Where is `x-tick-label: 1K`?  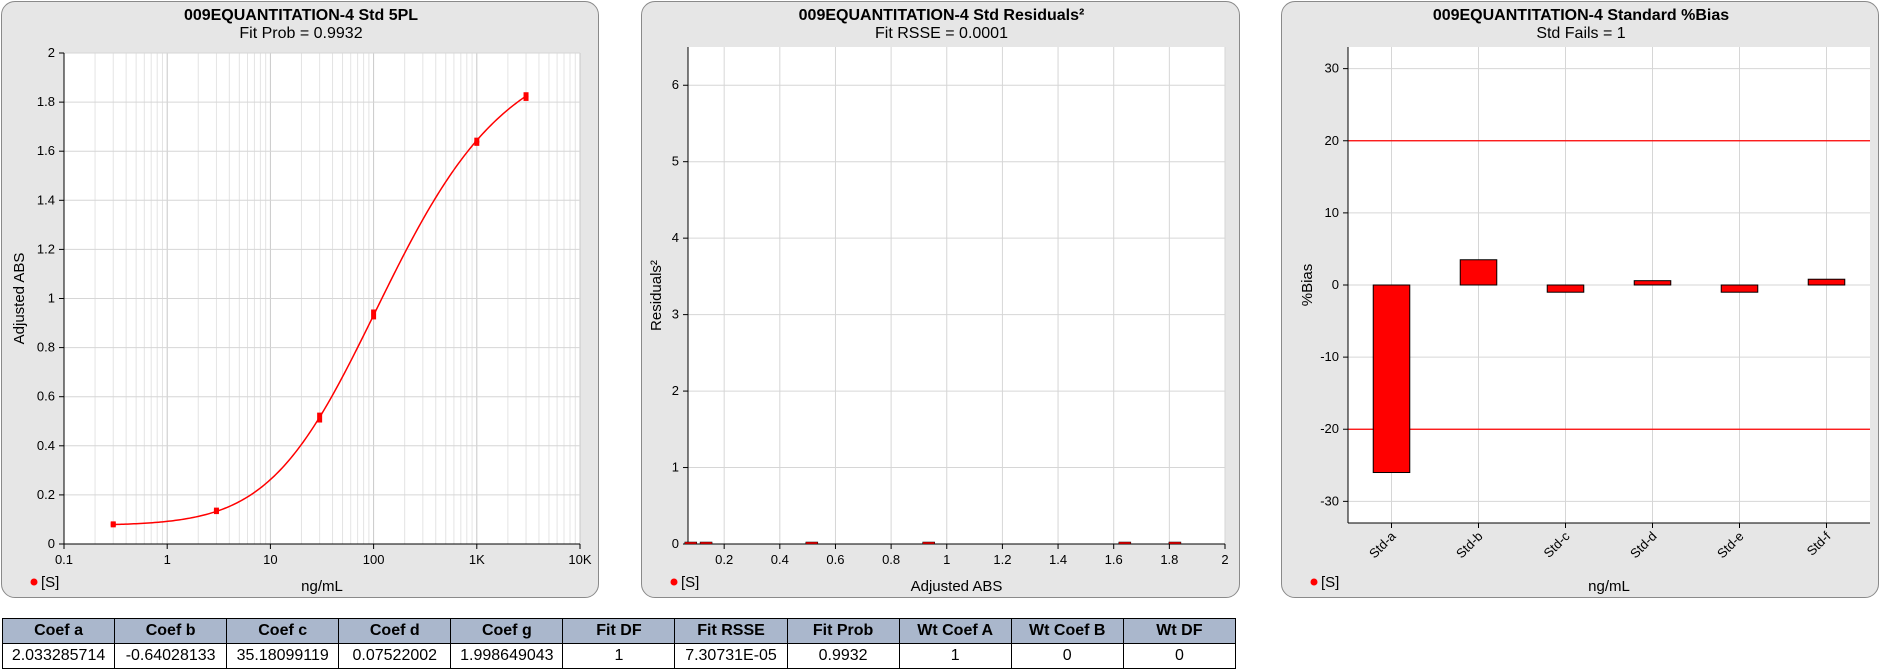 x-tick-label: 1K is located at coordinates (477, 559).